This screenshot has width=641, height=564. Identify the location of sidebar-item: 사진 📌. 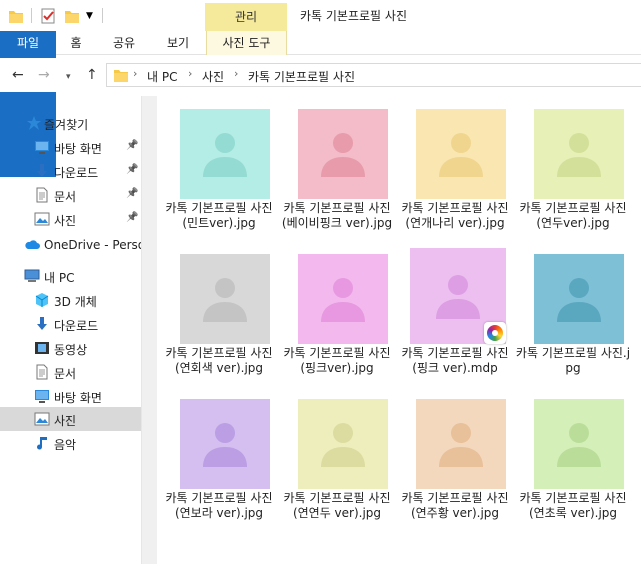
(70, 219).